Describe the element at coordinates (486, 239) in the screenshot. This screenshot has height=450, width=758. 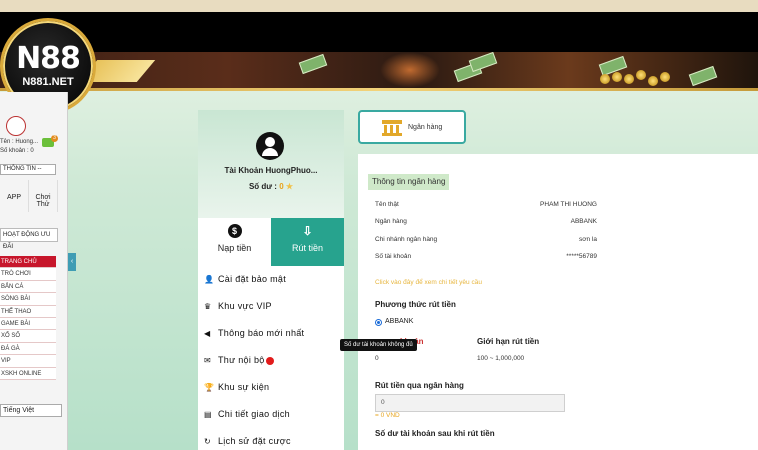
I see `info-row: Chi nhánh ngân hàng sơn la` at that location.